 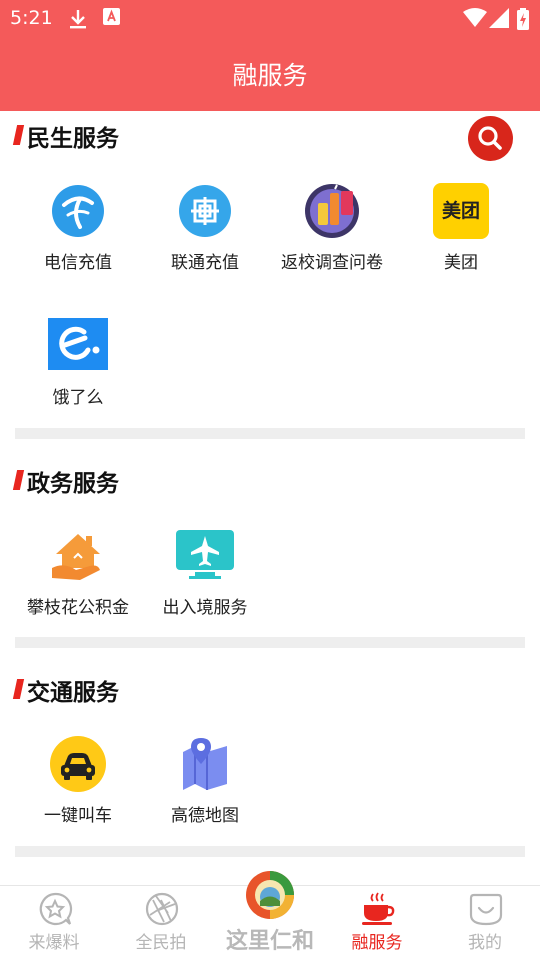 I want to click on service-label: 饿了么, so click(x=78, y=398).